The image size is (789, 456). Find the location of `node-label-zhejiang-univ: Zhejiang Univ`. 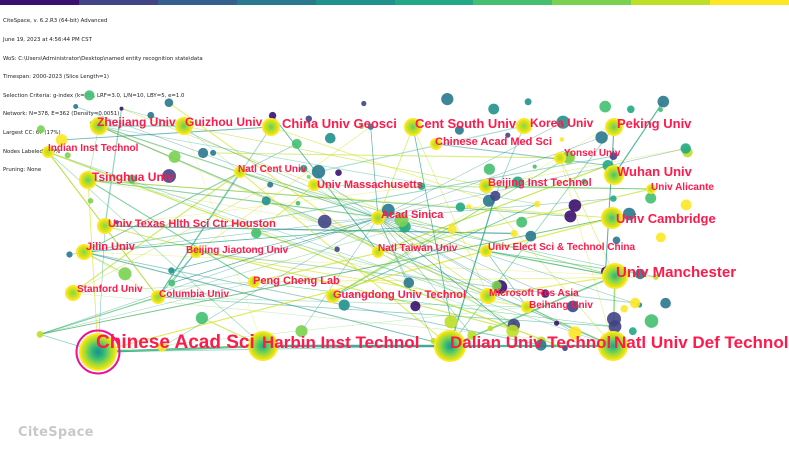

node-label-zhejiang-univ: Zhejiang Univ is located at coordinates (136, 122).